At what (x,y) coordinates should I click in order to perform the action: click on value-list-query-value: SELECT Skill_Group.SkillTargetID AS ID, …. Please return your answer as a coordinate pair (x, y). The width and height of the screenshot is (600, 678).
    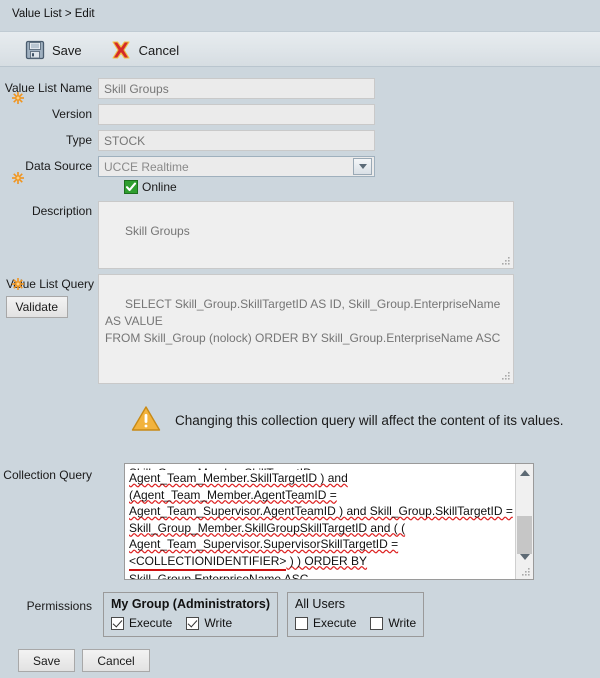
    Looking at the image, I should click on (303, 321).